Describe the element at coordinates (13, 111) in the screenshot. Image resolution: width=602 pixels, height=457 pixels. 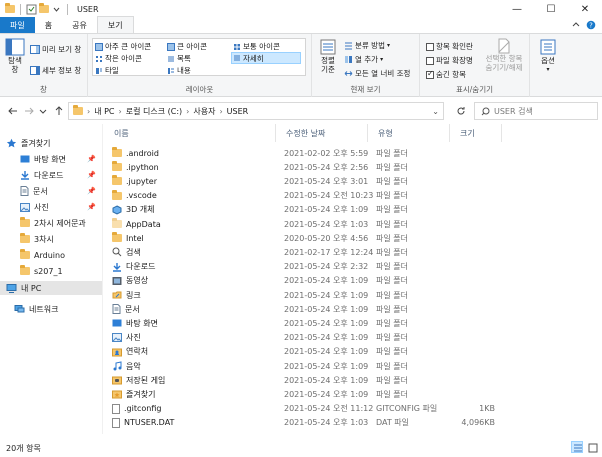
I see `back-button` at that location.